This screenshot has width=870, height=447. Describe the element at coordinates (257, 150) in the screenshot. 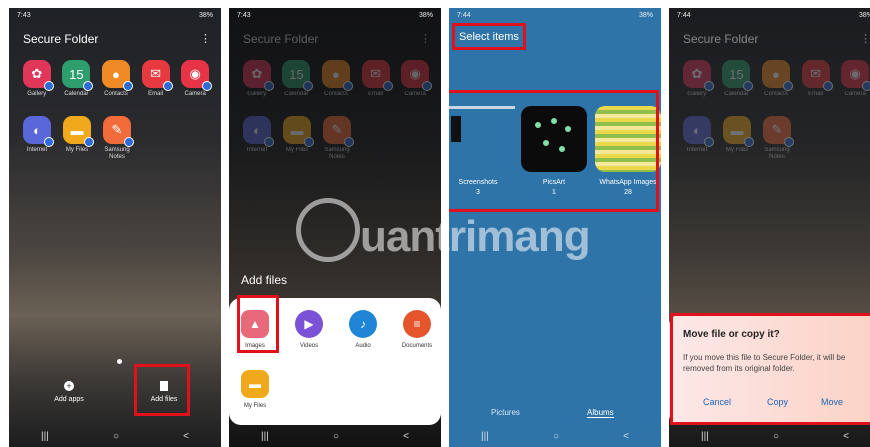

I see `app-label: Internet` at that location.